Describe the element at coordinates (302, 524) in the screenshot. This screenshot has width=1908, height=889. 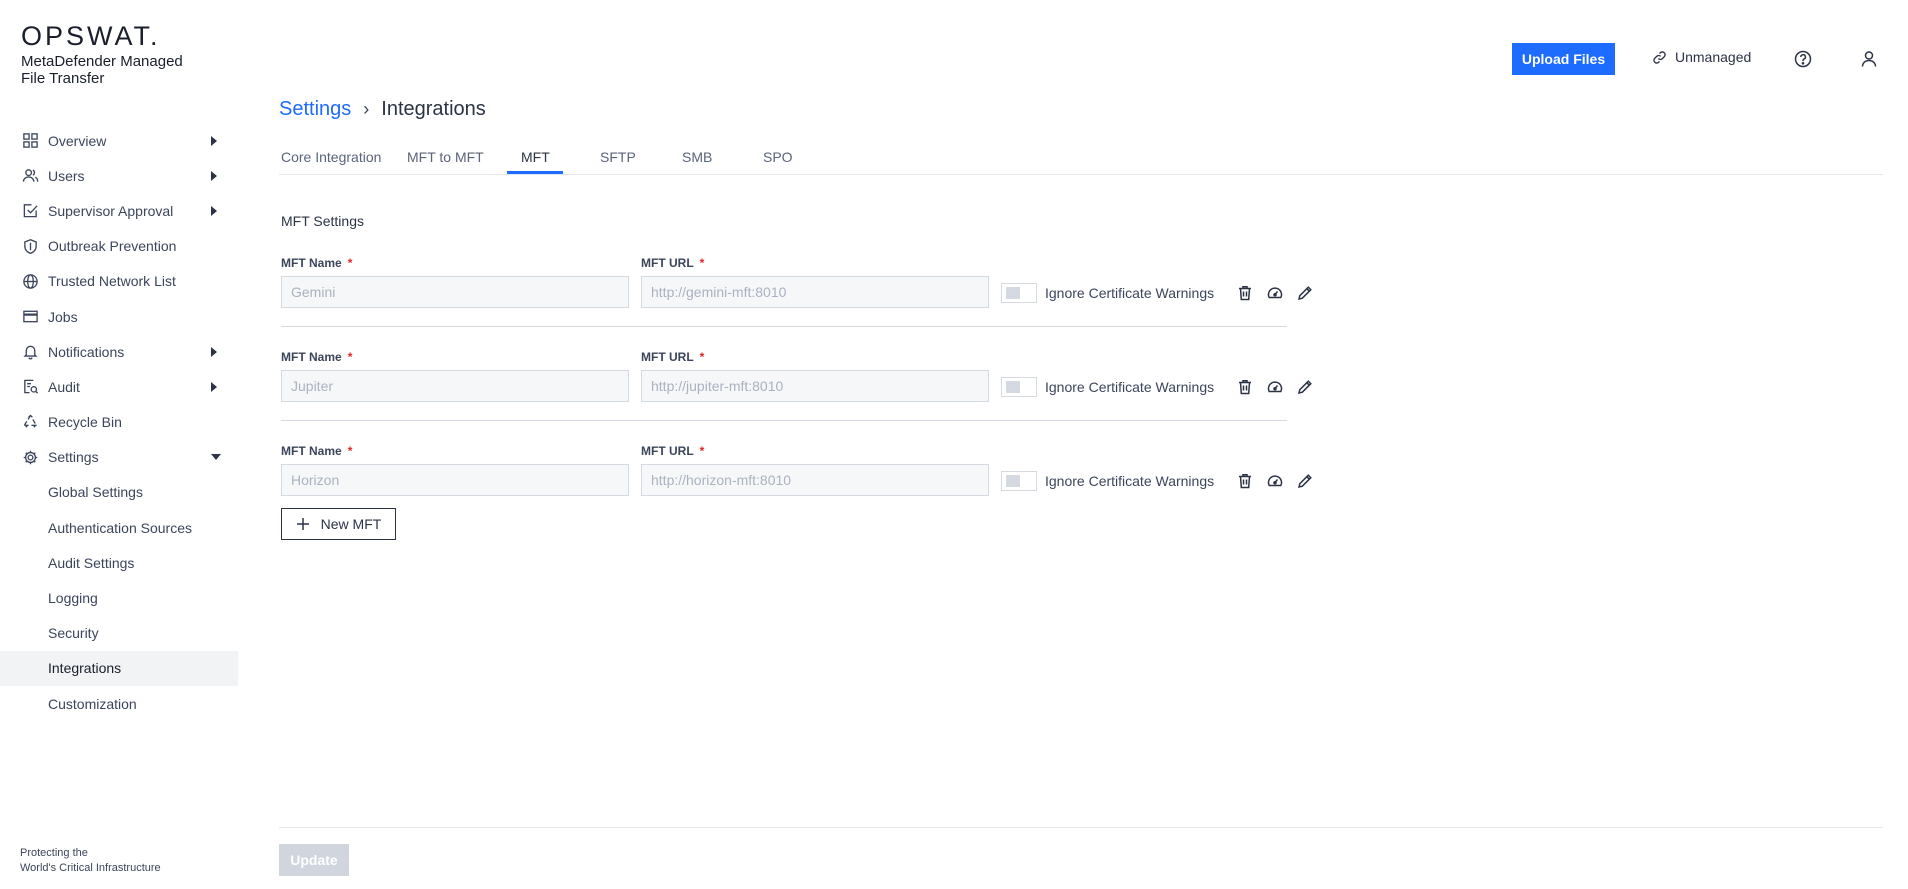
I see `plus-icon` at that location.